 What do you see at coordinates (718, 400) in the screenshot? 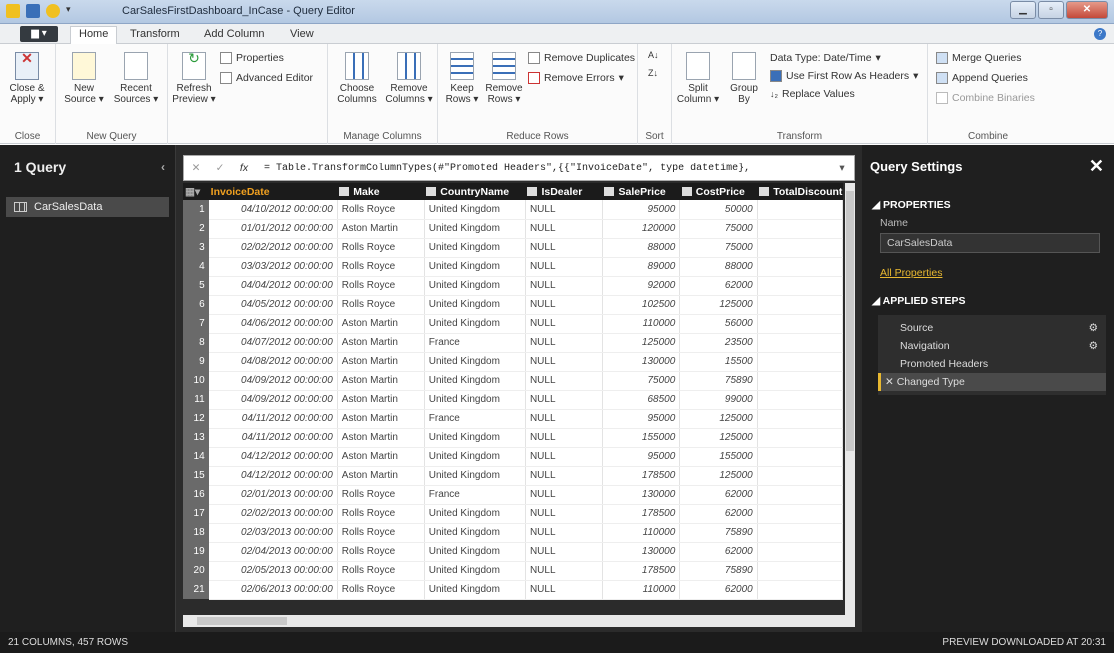
I see `costprice-cell: 99000` at bounding box center [718, 400].